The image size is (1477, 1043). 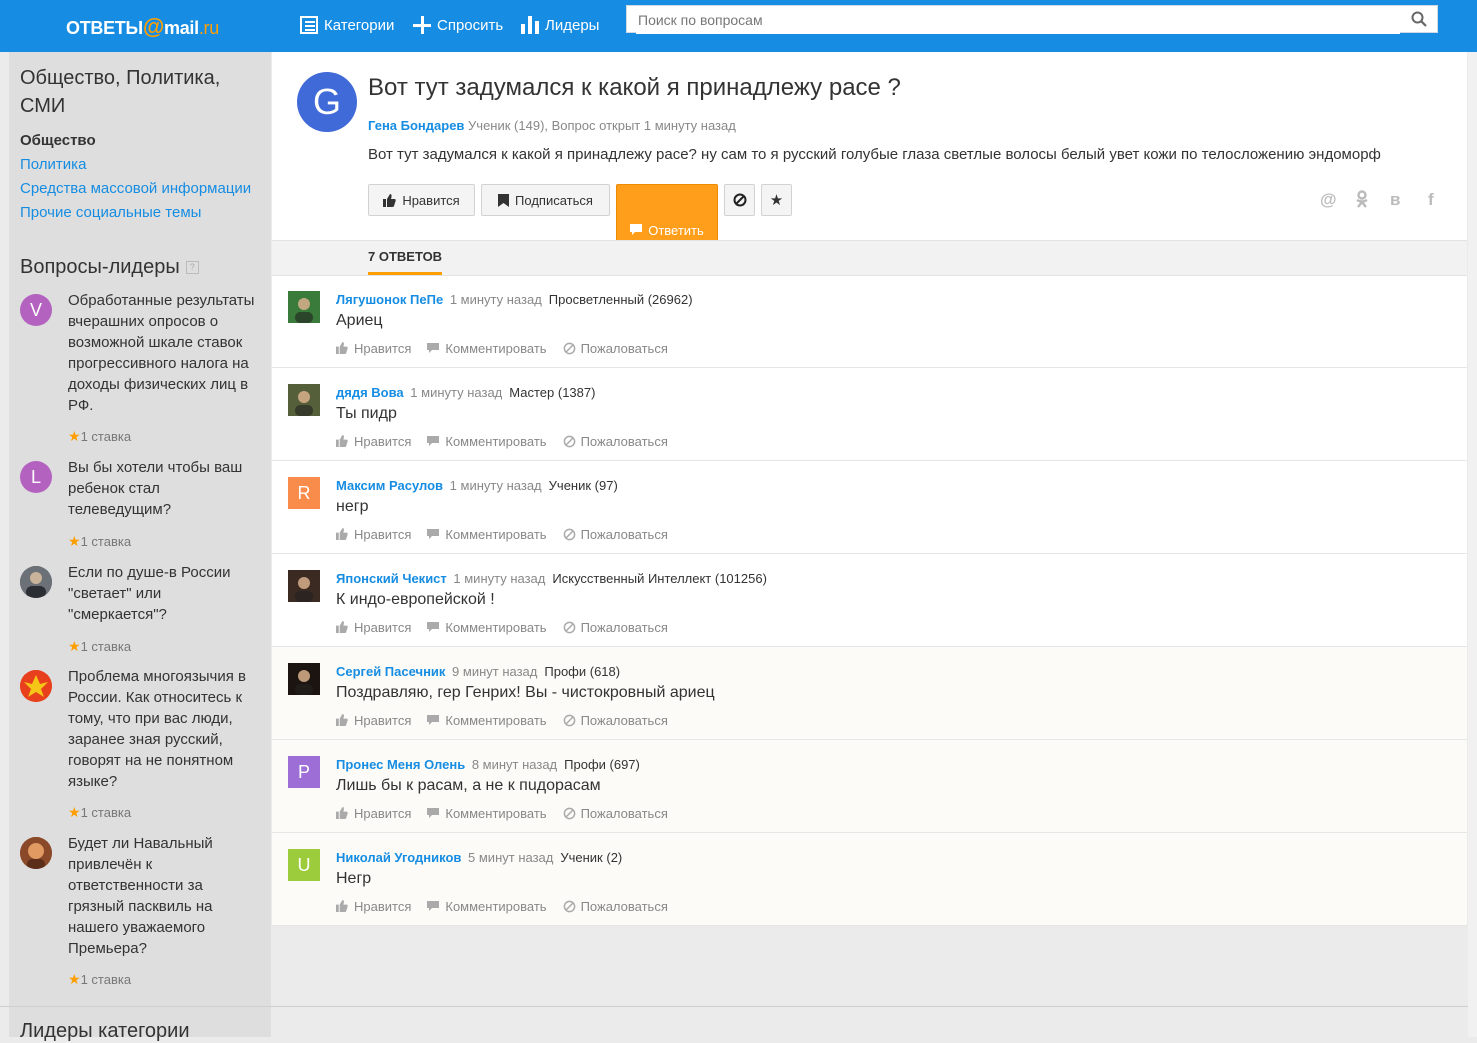 What do you see at coordinates (304, 493) in the screenshot?
I see `answer-author-avatar: R` at bounding box center [304, 493].